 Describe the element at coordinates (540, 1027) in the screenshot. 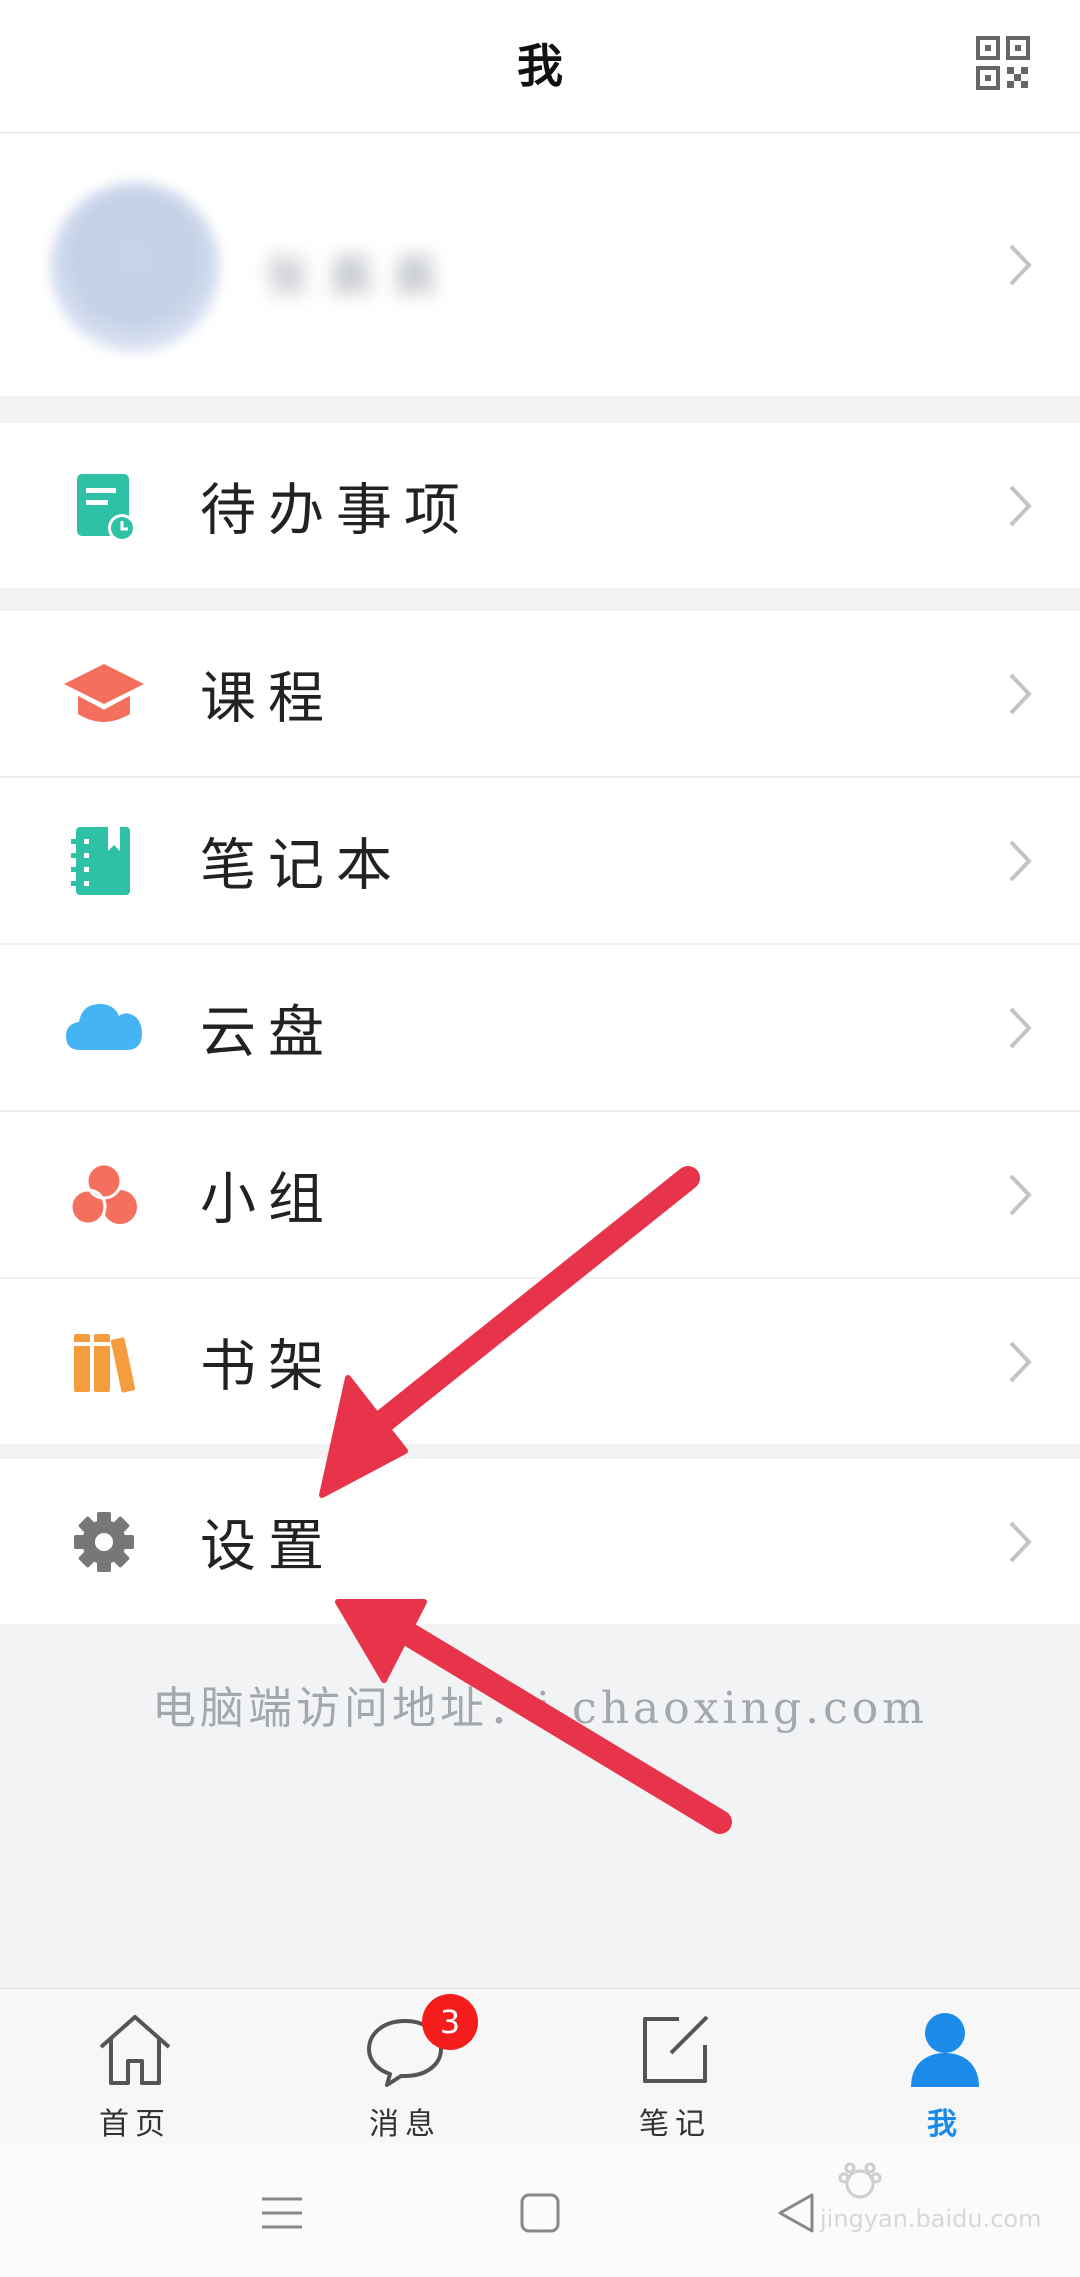

I see `menu-item-cloud: 云盘` at that location.